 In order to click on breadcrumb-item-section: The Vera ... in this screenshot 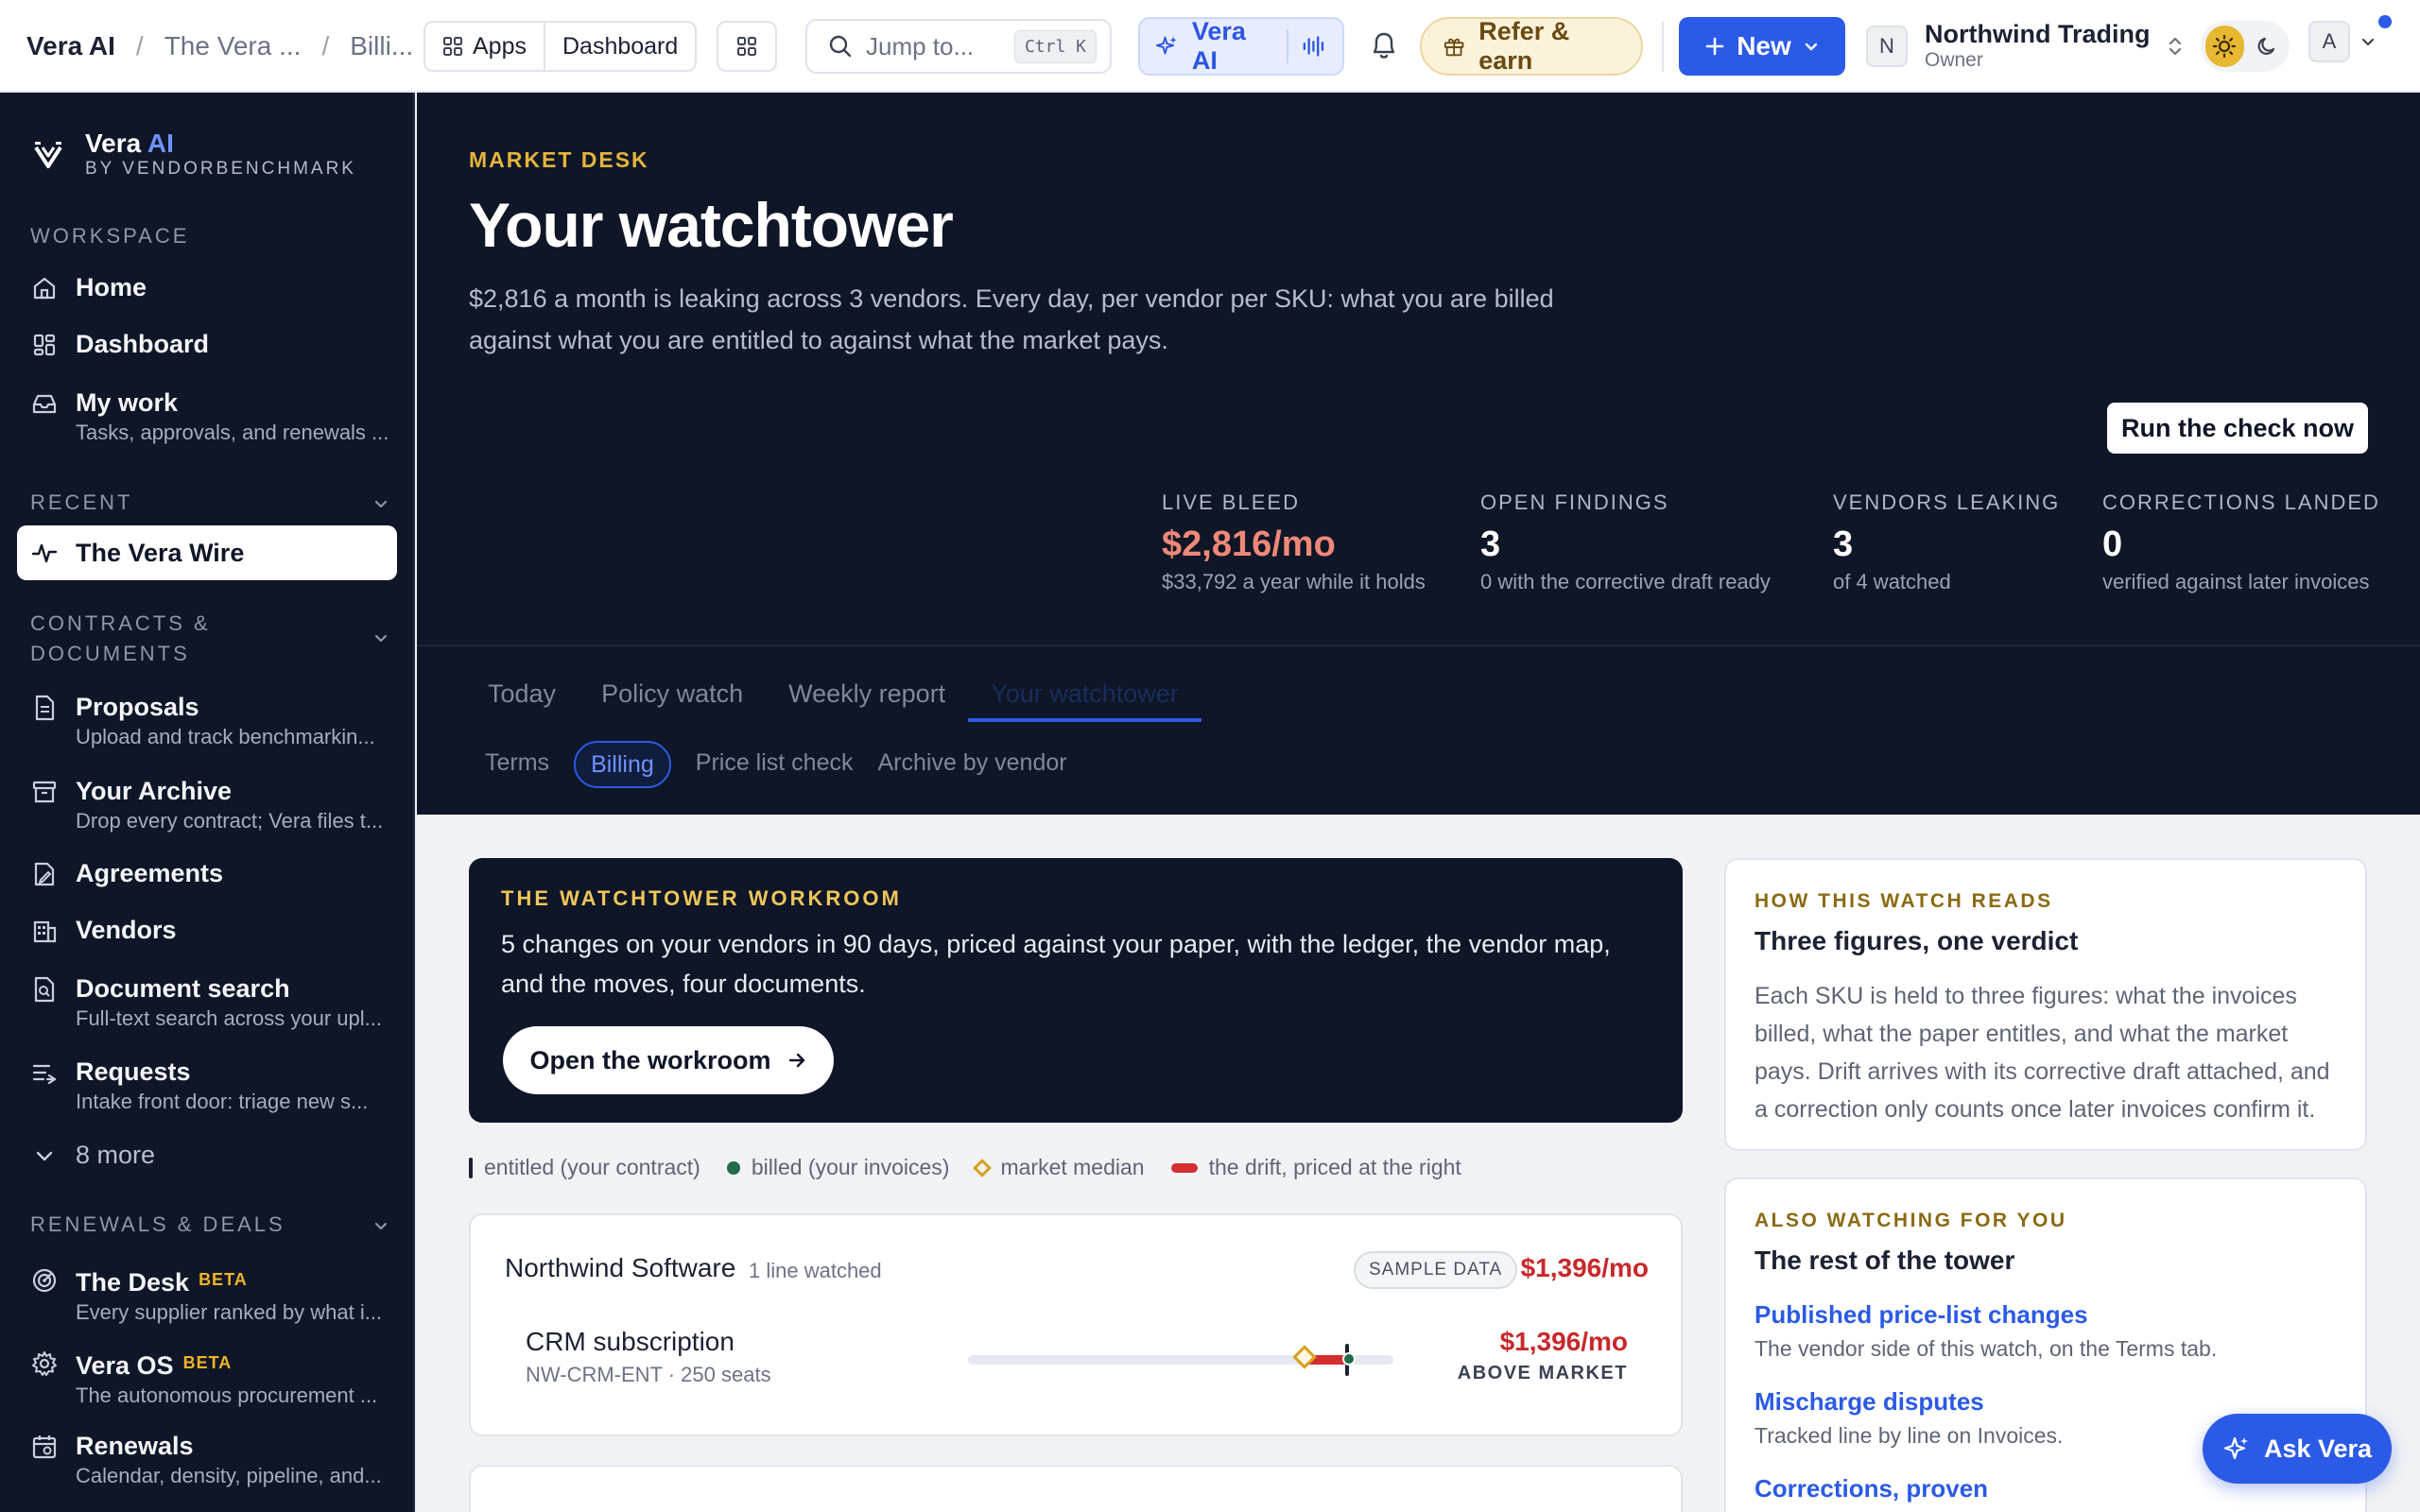, I will do `click(233, 46)`.